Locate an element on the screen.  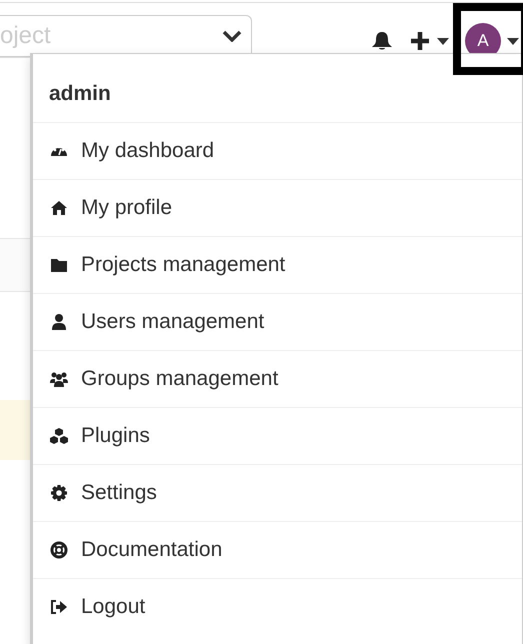
menu-item: My dashboard is located at coordinates (277, 150).